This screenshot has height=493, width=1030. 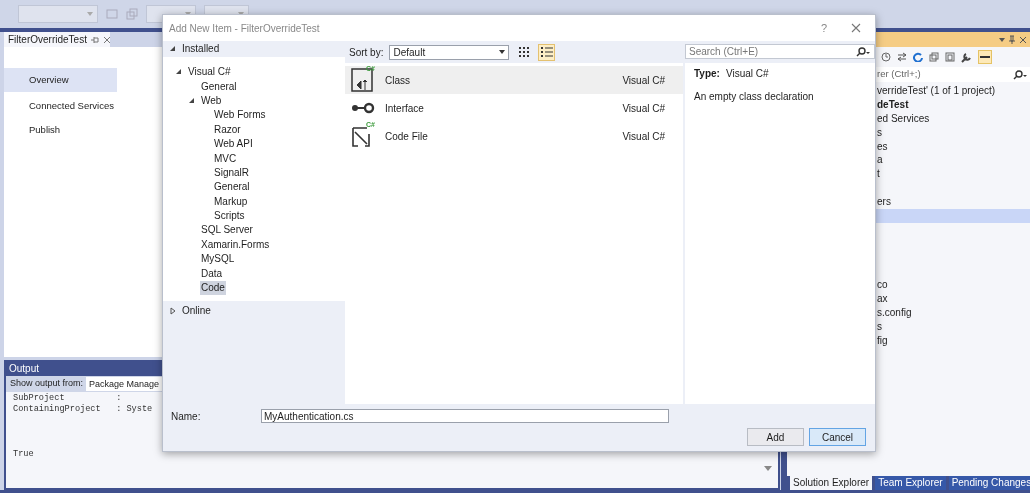 What do you see at coordinates (68, 398) in the screenshot?
I see `output-line: SubProject :` at bounding box center [68, 398].